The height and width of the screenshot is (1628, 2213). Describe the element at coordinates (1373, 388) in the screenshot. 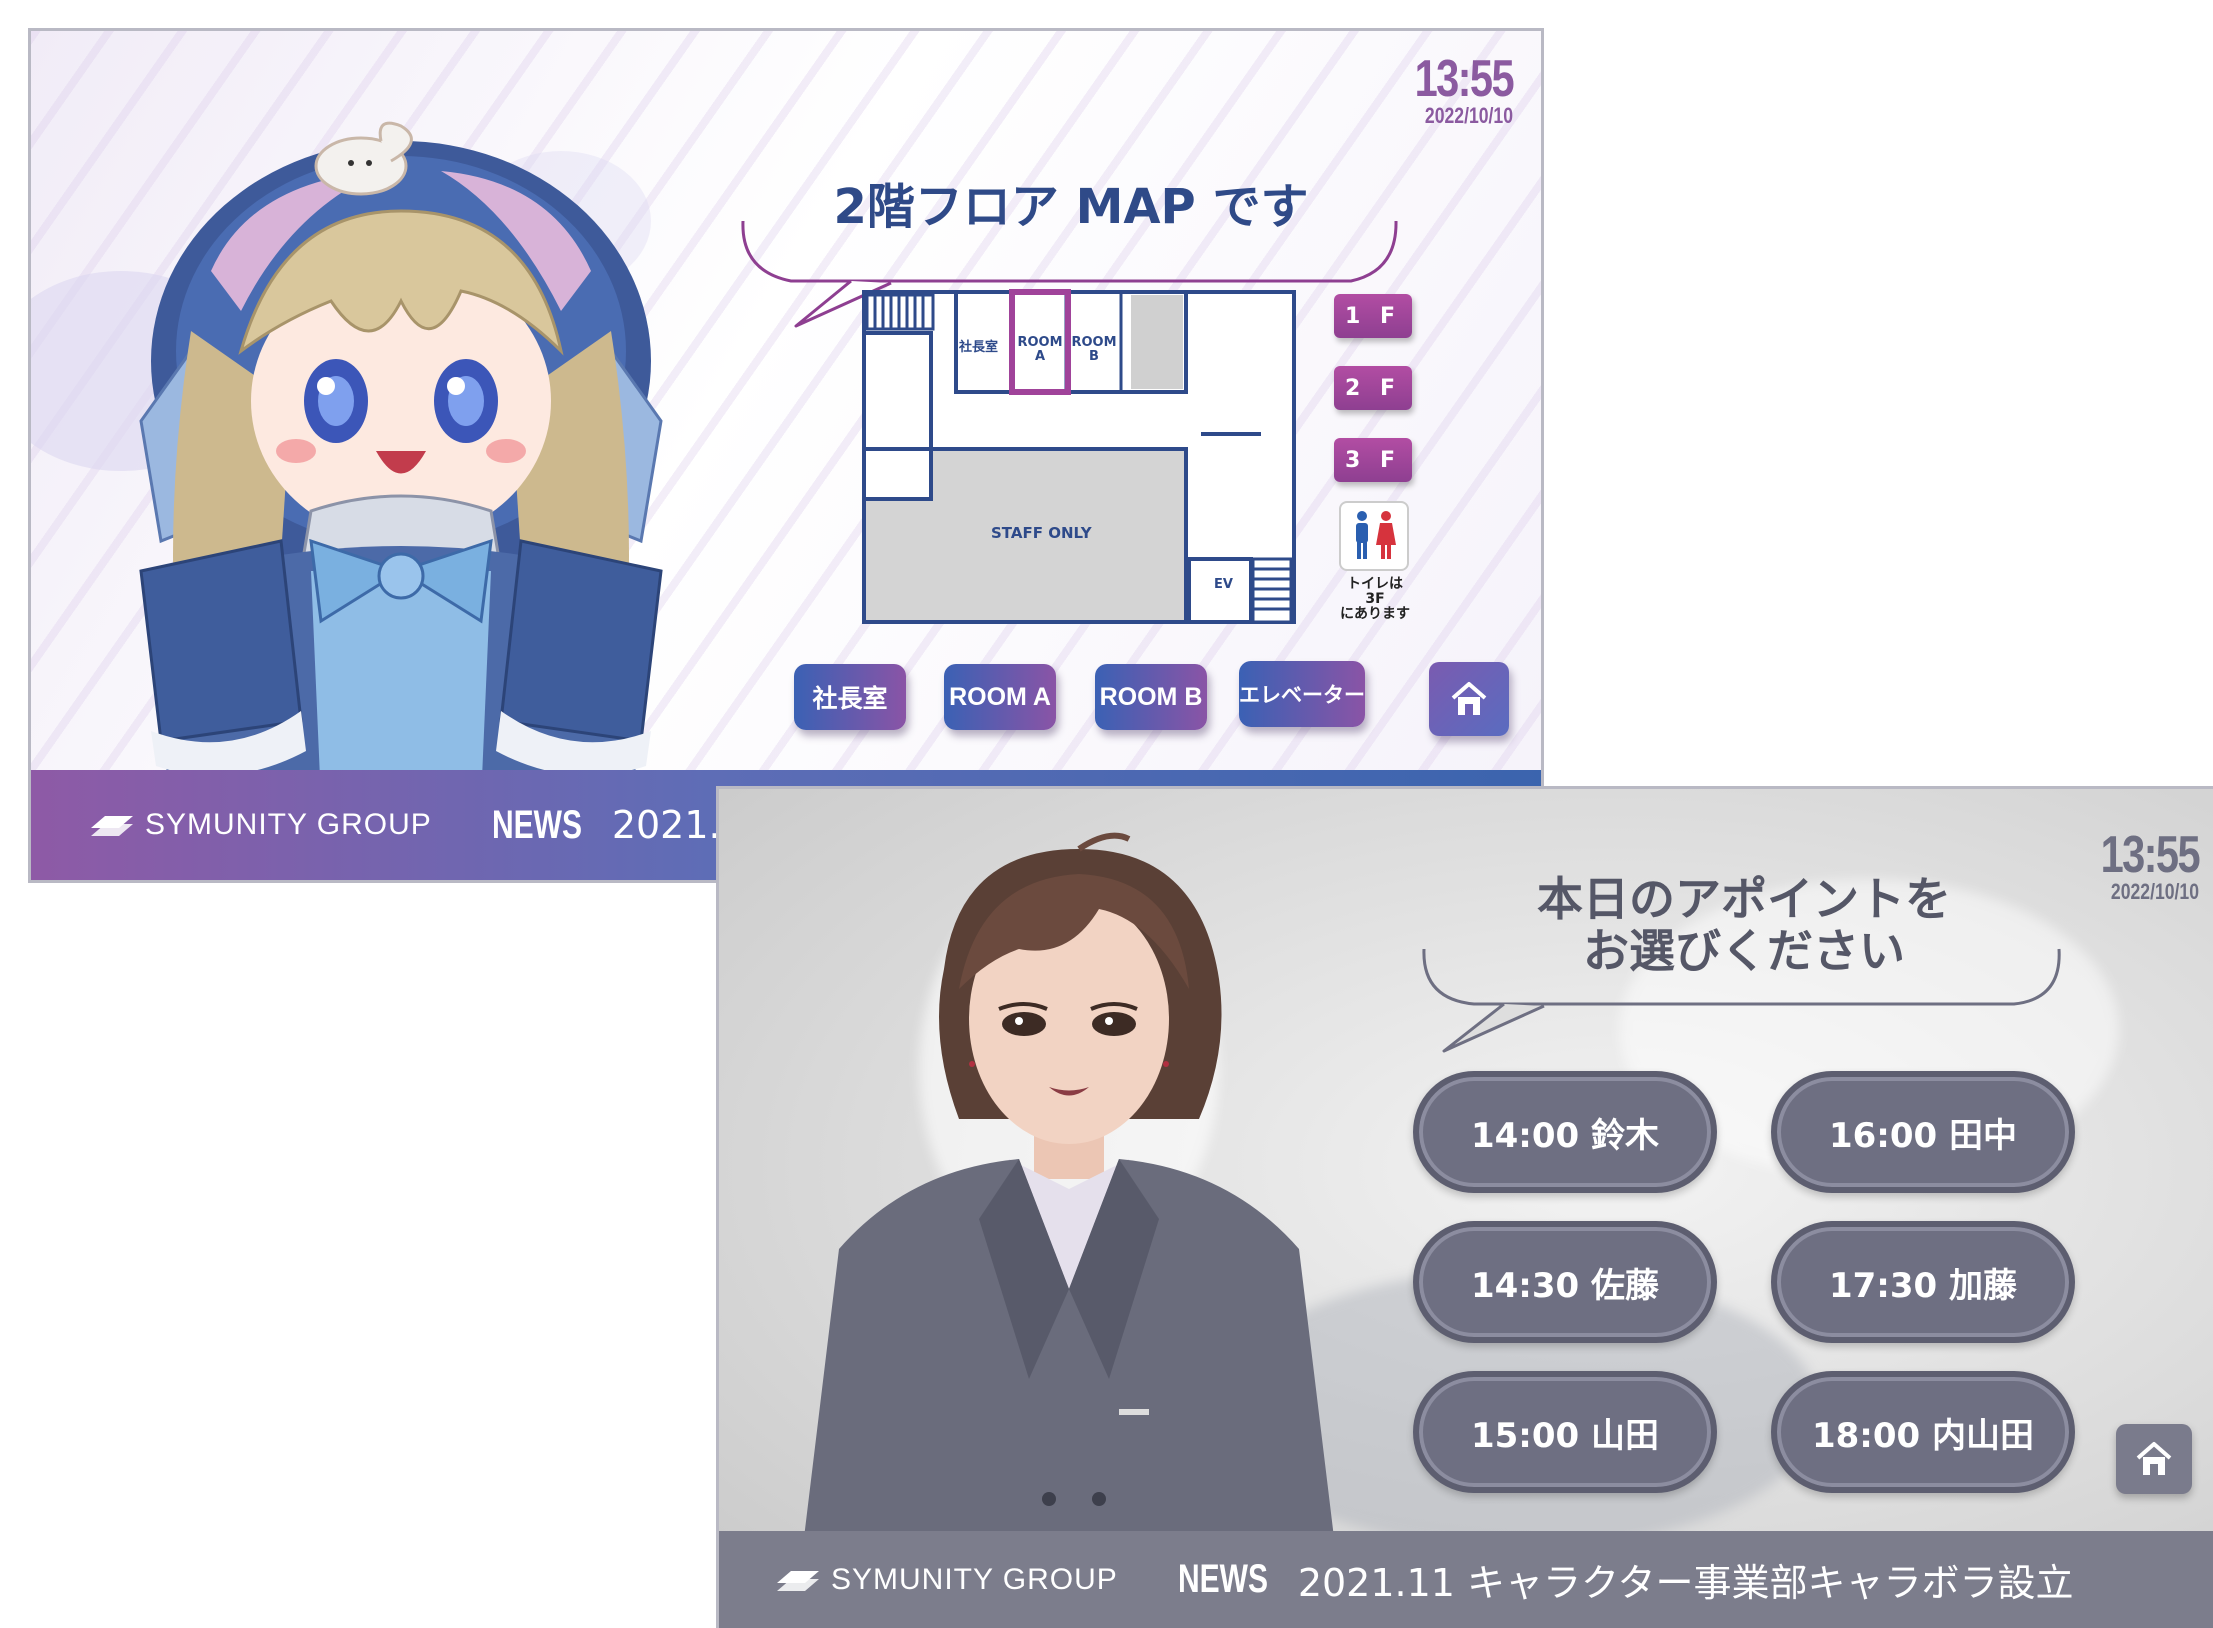

I see `floor-2f-button: 2 F` at that location.